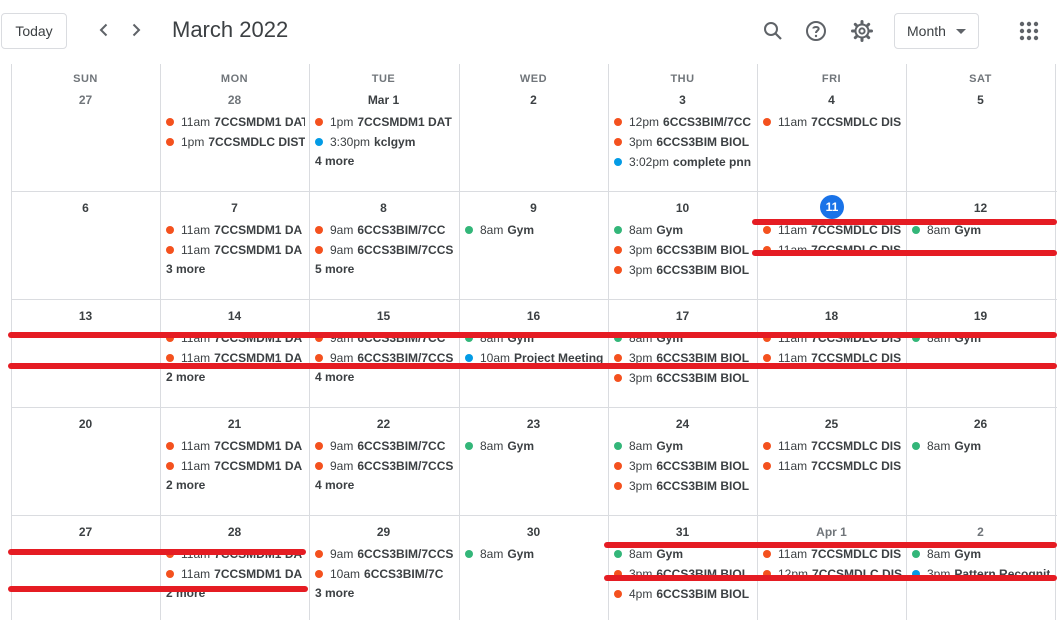 The width and height of the screenshot is (1057, 620). I want to click on day-number: 25, so click(831, 424).